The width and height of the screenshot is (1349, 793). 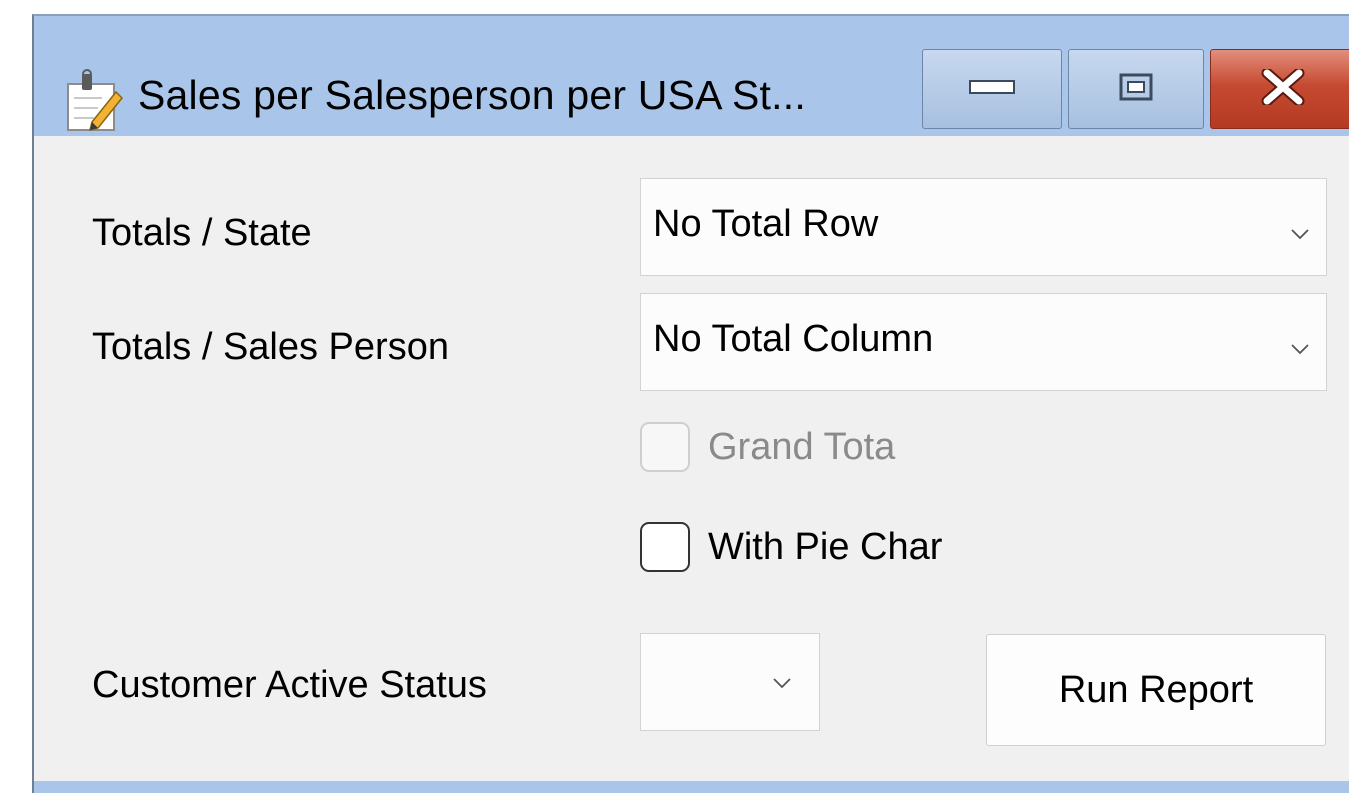 What do you see at coordinates (983, 227) in the screenshot?
I see `totals-state-dropdown: No Total Row` at bounding box center [983, 227].